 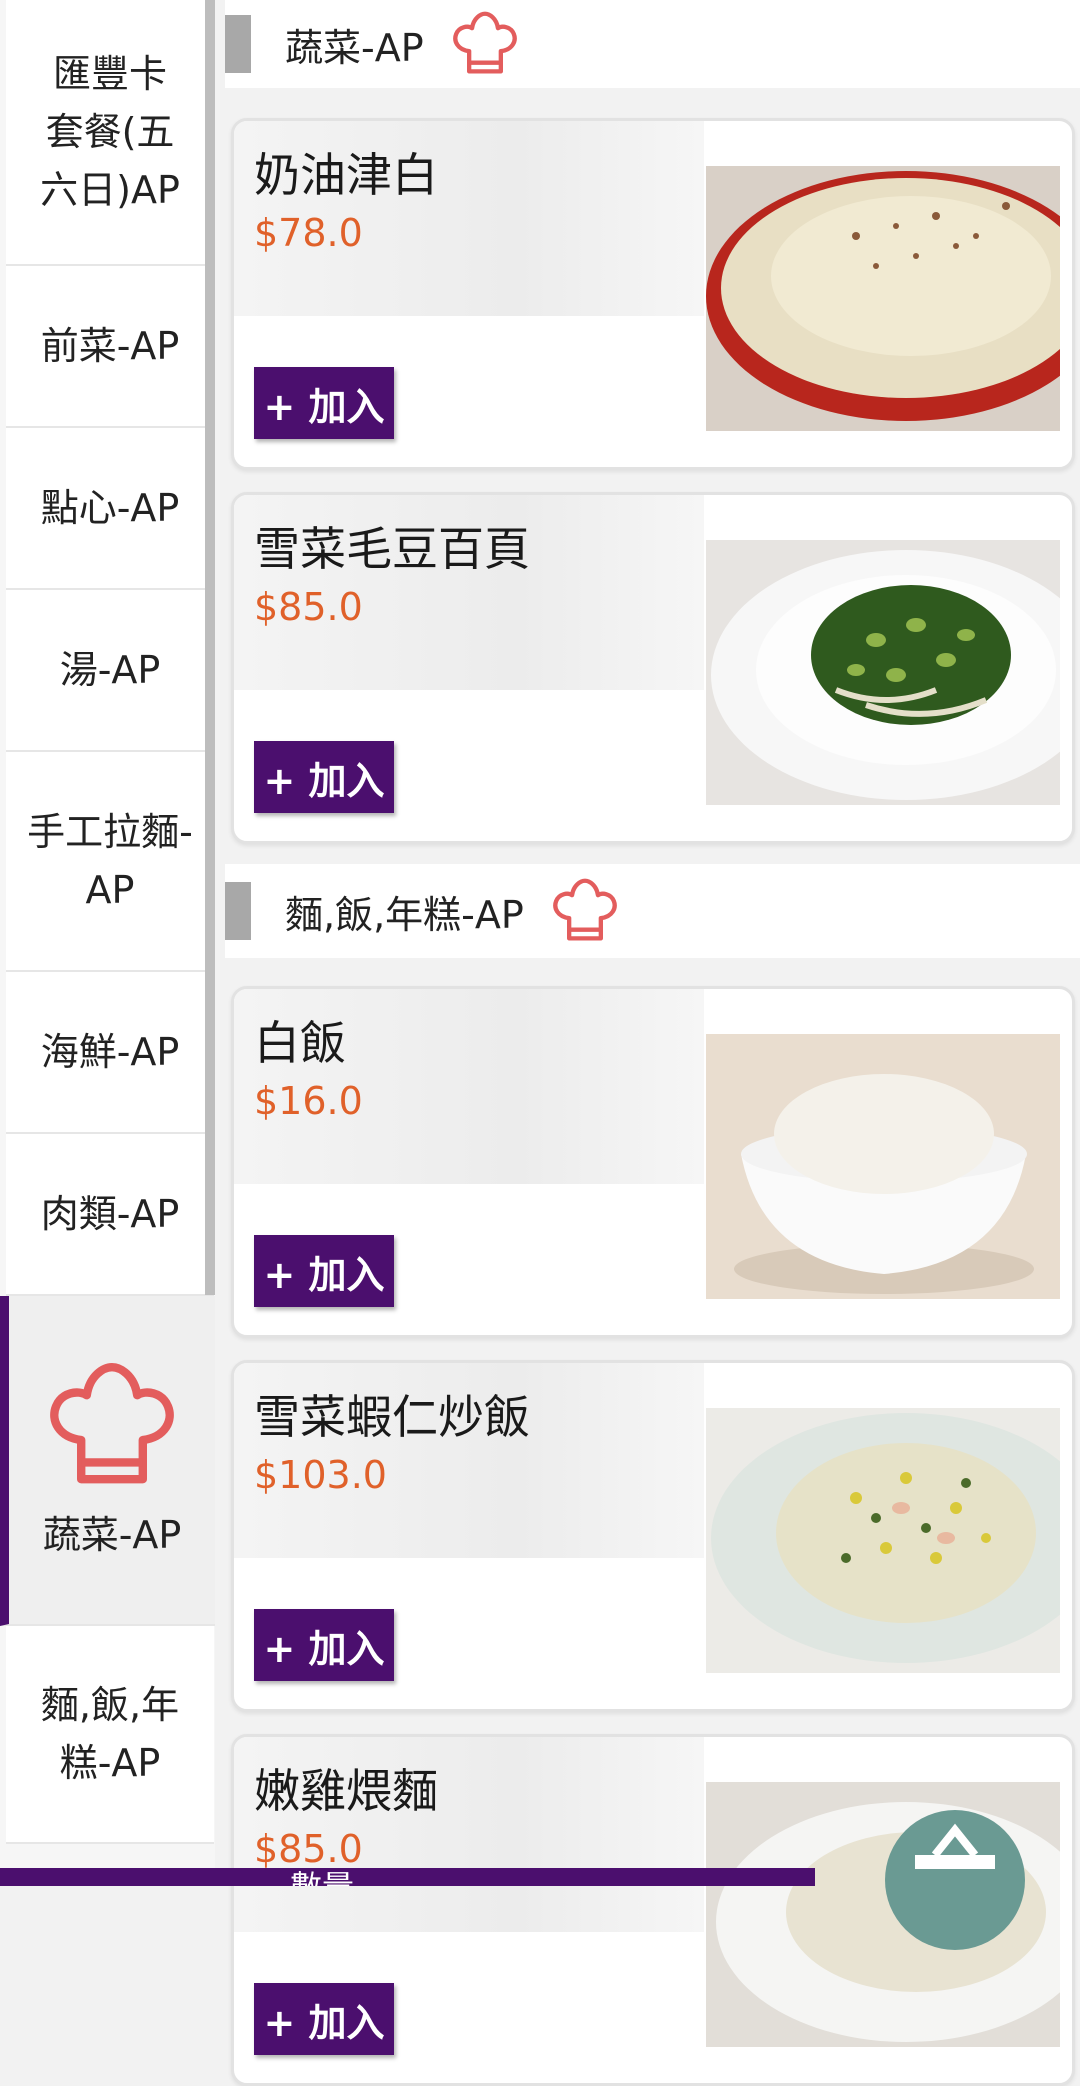 I want to click on sidebar-item-label: 海鮮-AP, so click(x=110, y=1052).